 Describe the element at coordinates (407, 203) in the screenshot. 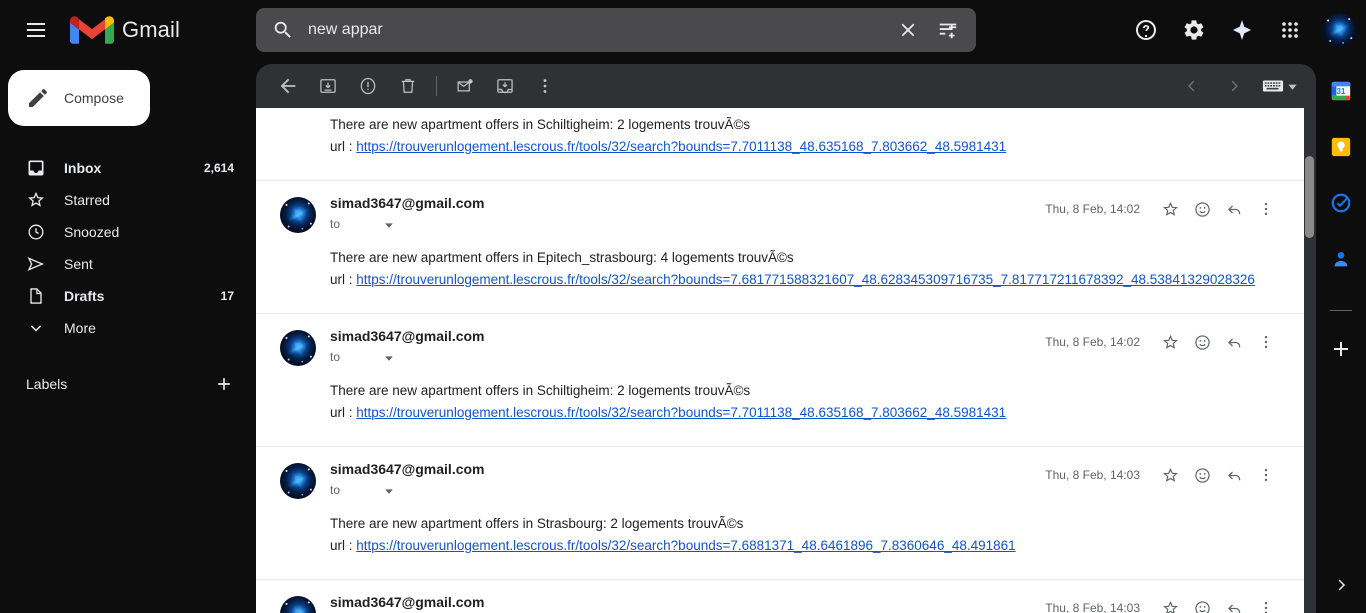

I see `sender-email: simad3647@gmail.com` at that location.